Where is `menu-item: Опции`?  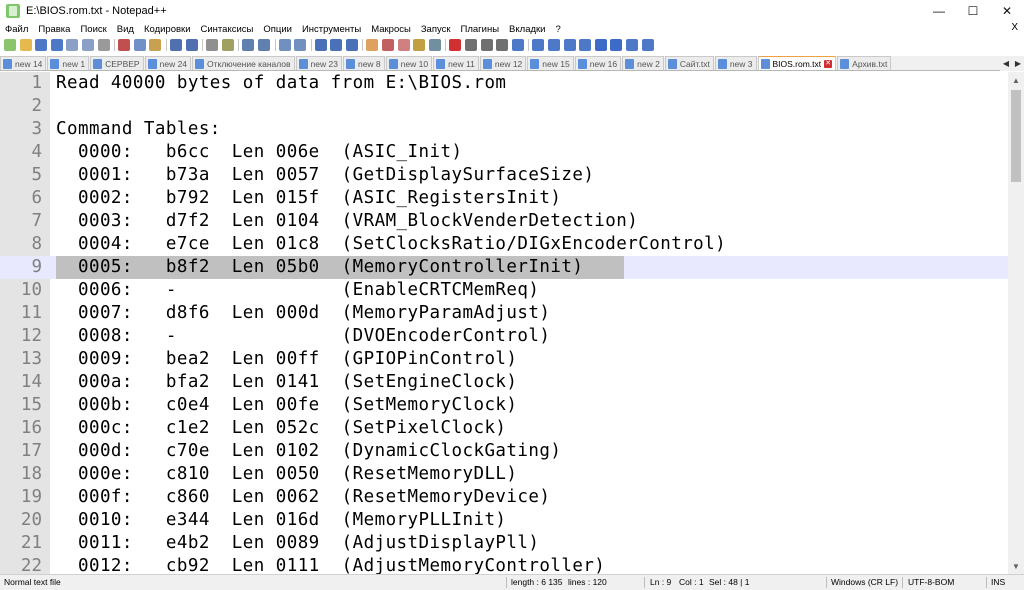
menu-item: Опции is located at coordinates (277, 29).